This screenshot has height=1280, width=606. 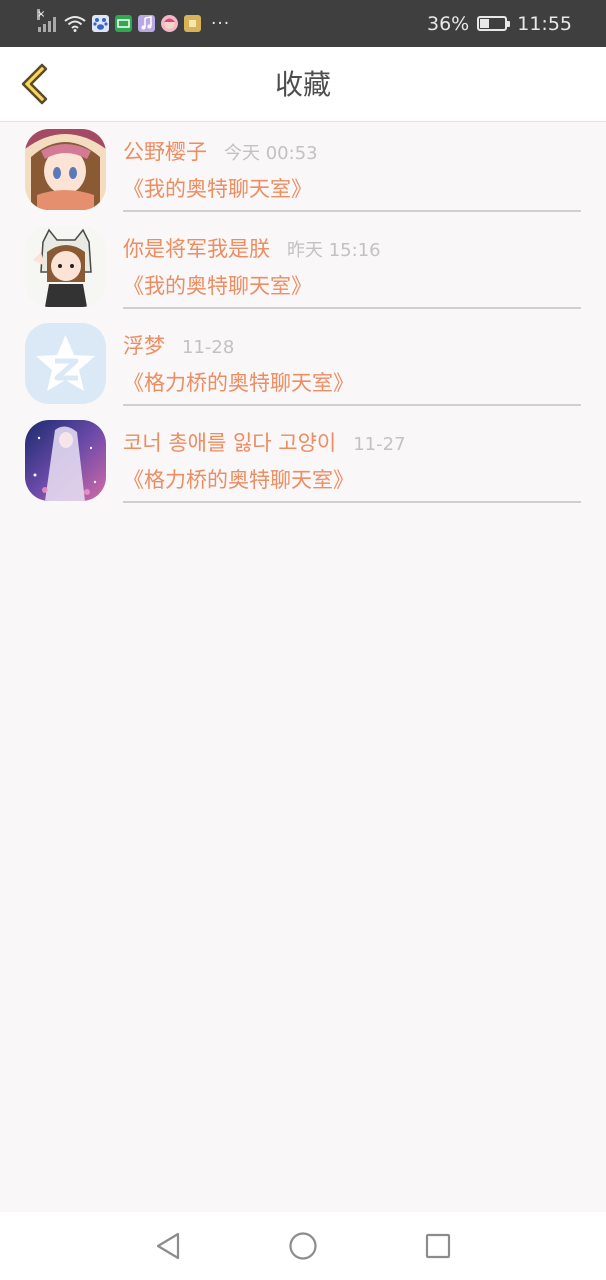 What do you see at coordinates (165, 152) in the screenshot?
I see `user-name: 公野樱子` at bounding box center [165, 152].